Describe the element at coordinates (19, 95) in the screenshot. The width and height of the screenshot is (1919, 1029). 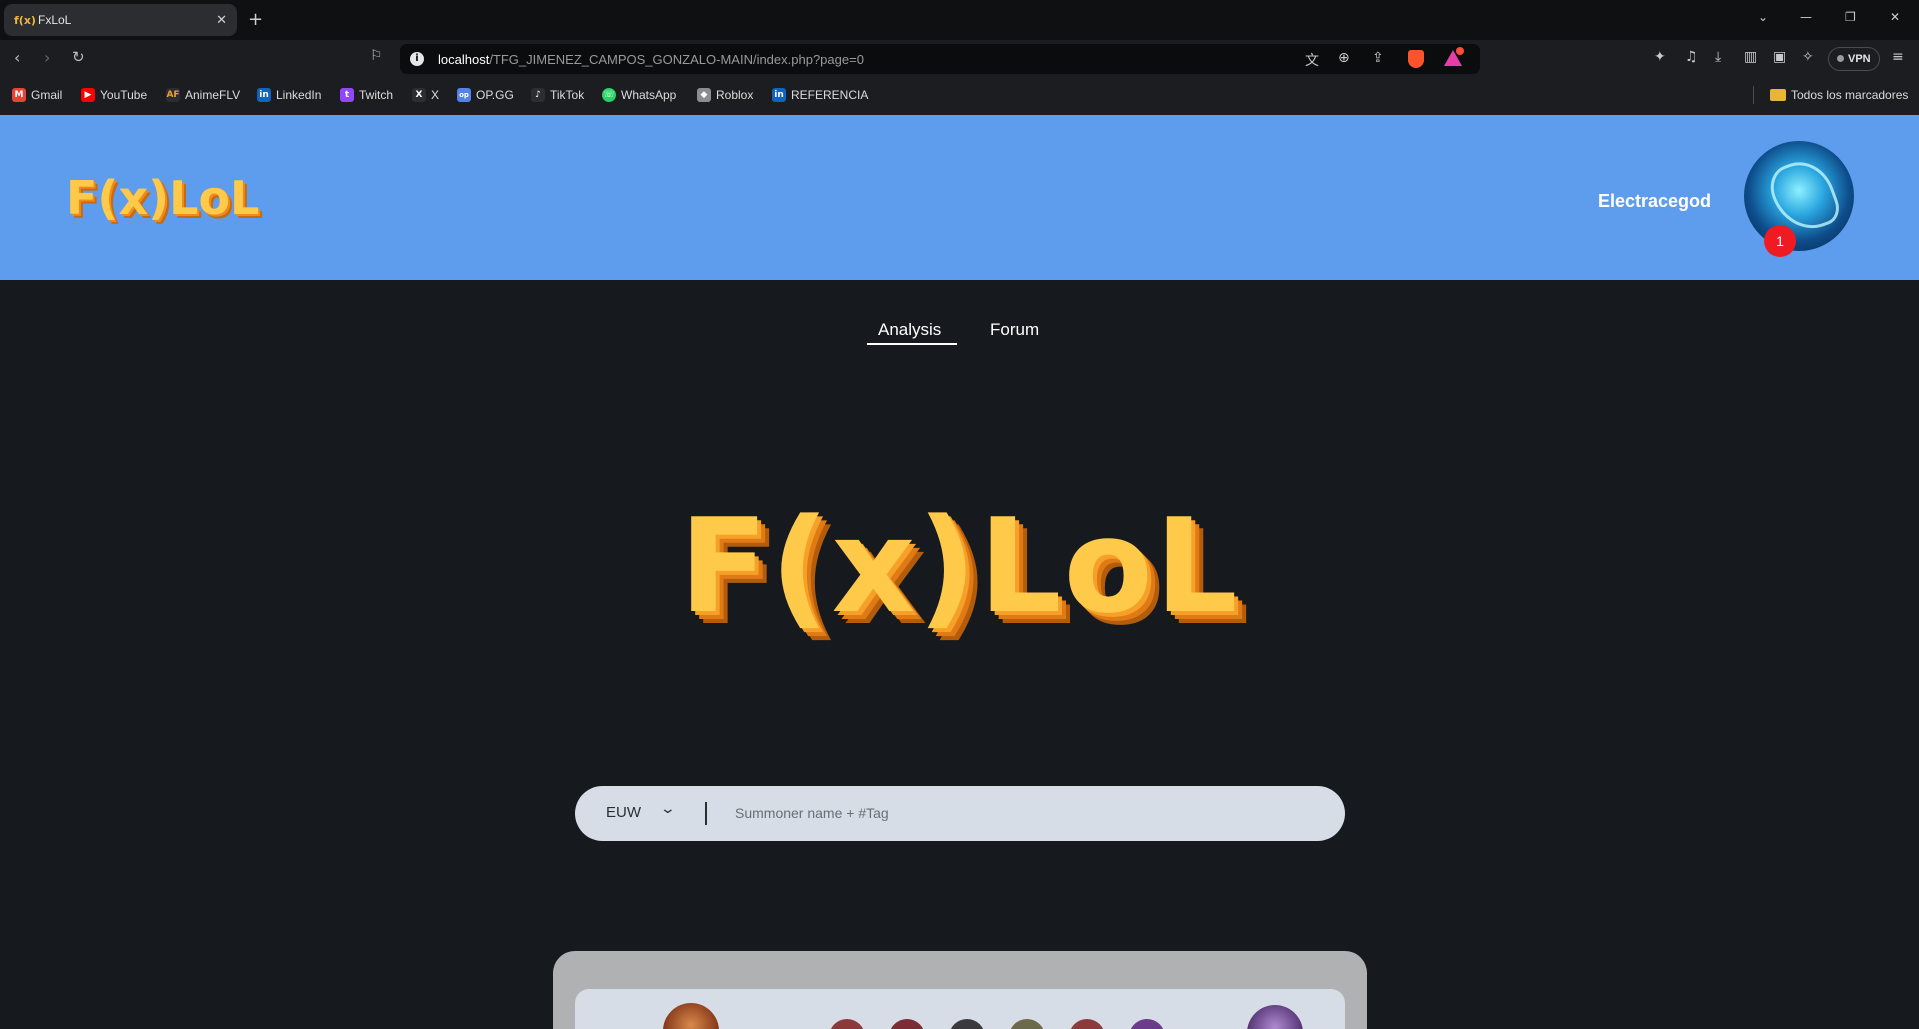
I see `gmail-icon: M` at that location.